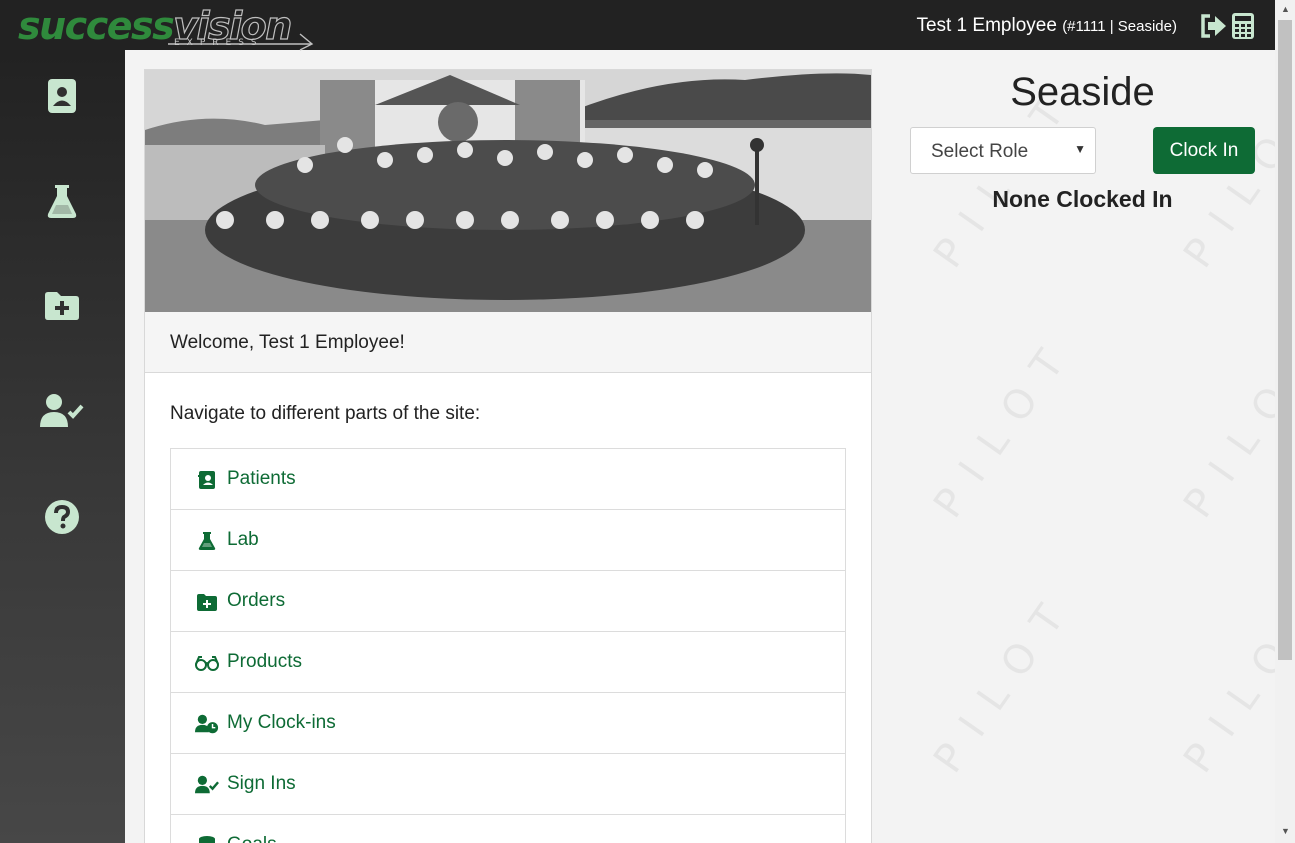 This screenshot has height=843, width=1295. I want to click on scroll-up-icon: ▲, so click(1285, 9).